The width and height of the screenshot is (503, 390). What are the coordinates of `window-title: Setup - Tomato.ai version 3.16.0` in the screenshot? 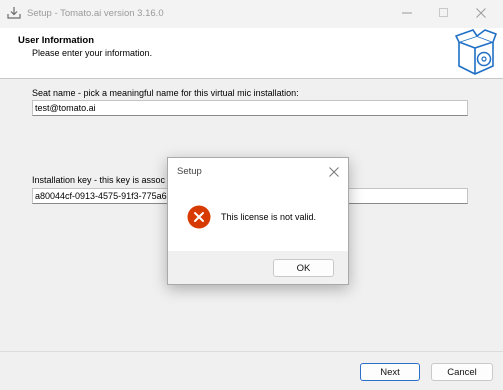 It's located at (95, 13).